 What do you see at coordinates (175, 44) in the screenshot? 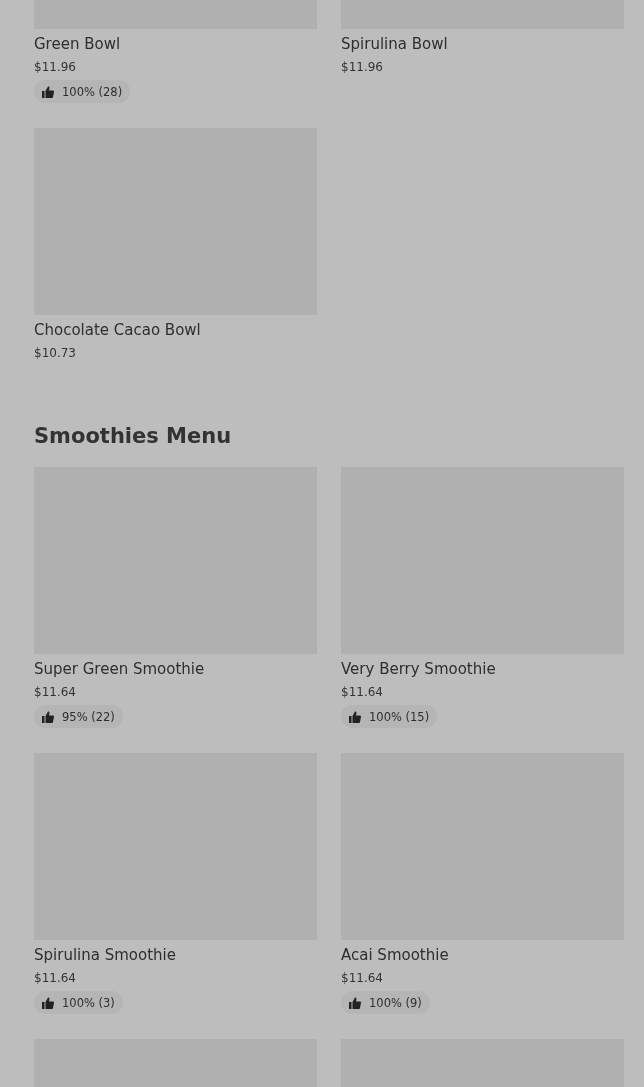
I see `item-name: Green Bowl` at bounding box center [175, 44].